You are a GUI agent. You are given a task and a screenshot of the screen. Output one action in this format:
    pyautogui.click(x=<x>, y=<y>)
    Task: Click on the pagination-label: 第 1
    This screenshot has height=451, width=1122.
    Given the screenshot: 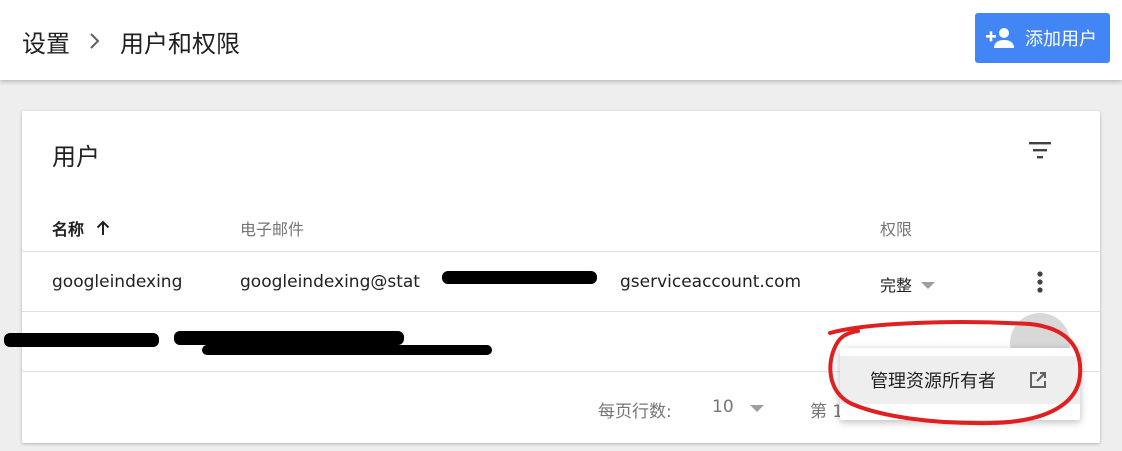 What is the action you would take?
    pyautogui.click(x=827, y=412)
    